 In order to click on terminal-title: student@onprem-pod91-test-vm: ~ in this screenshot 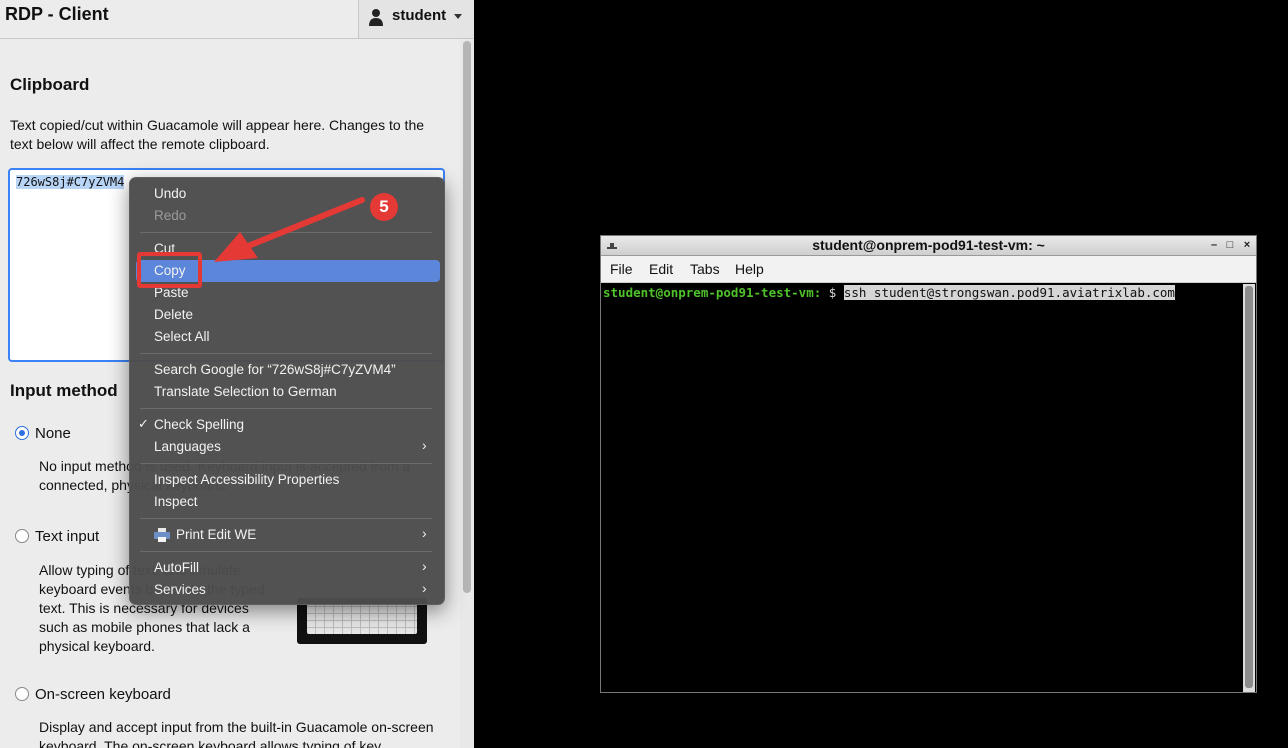, I will do `click(928, 245)`.